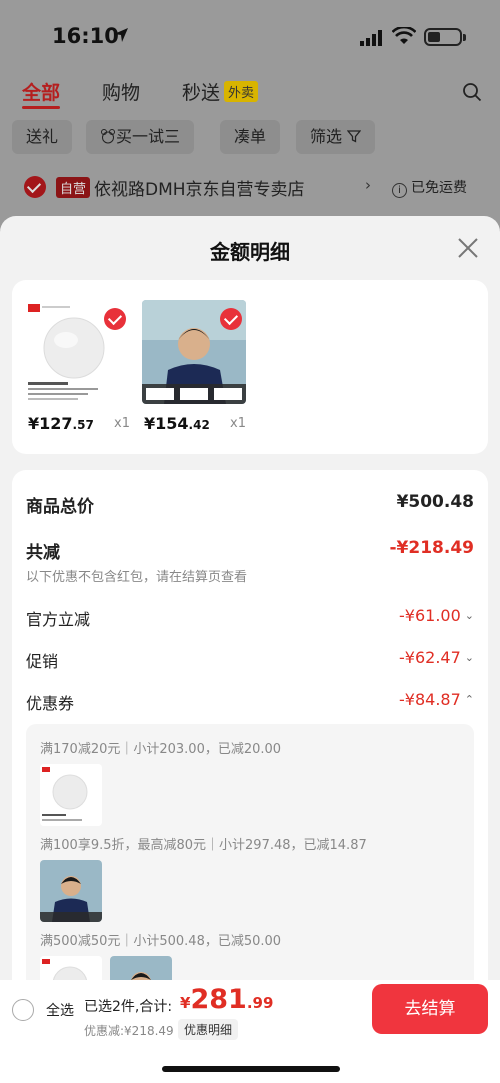 The width and height of the screenshot is (500, 1083). I want to click on price-integer: ¥154, so click(166, 423).